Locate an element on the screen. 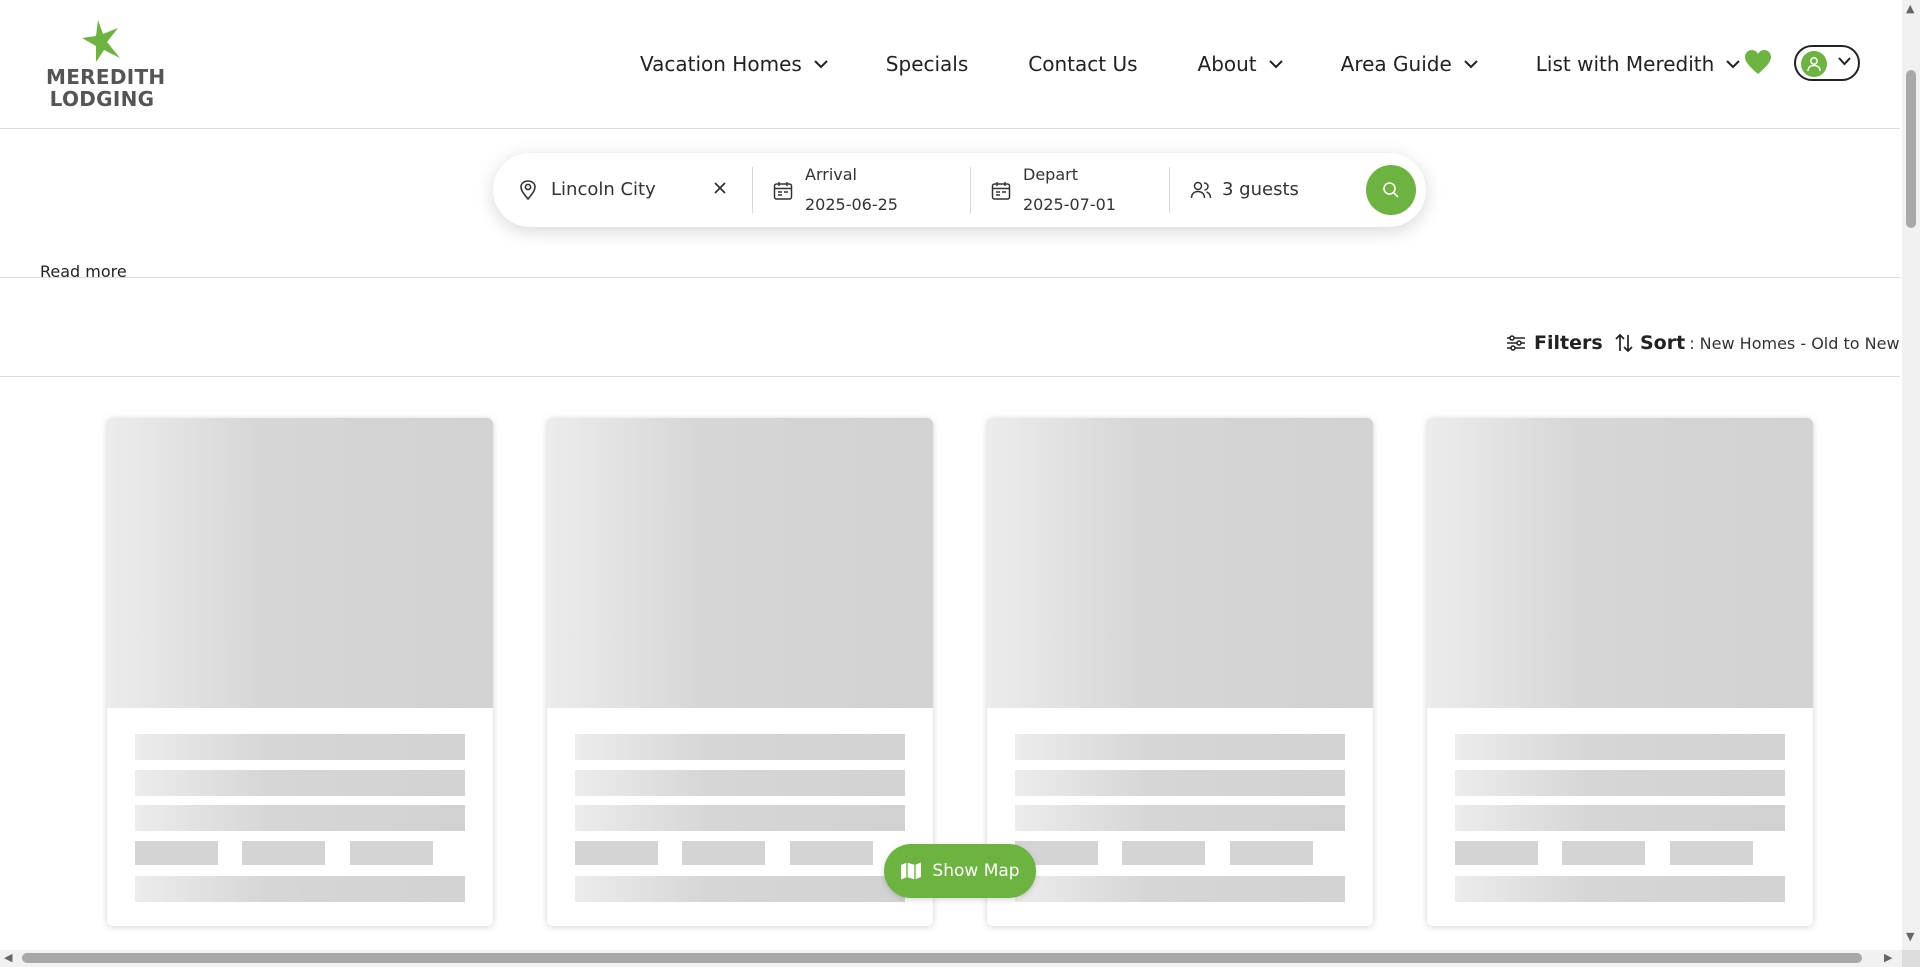 This screenshot has height=967, width=1920. search-icon is located at coordinates (1391, 190).